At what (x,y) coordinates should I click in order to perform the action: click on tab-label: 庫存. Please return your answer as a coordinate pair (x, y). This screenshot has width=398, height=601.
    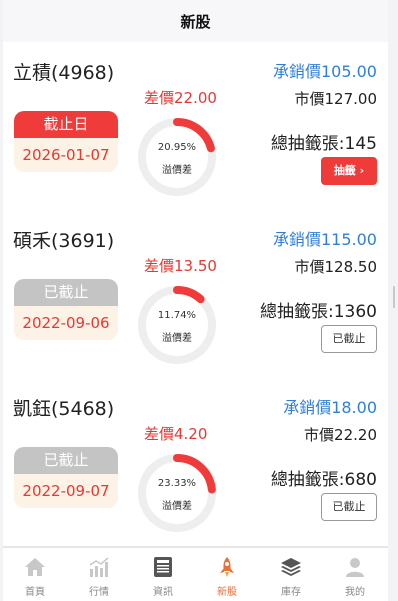
    Looking at the image, I should click on (291, 592).